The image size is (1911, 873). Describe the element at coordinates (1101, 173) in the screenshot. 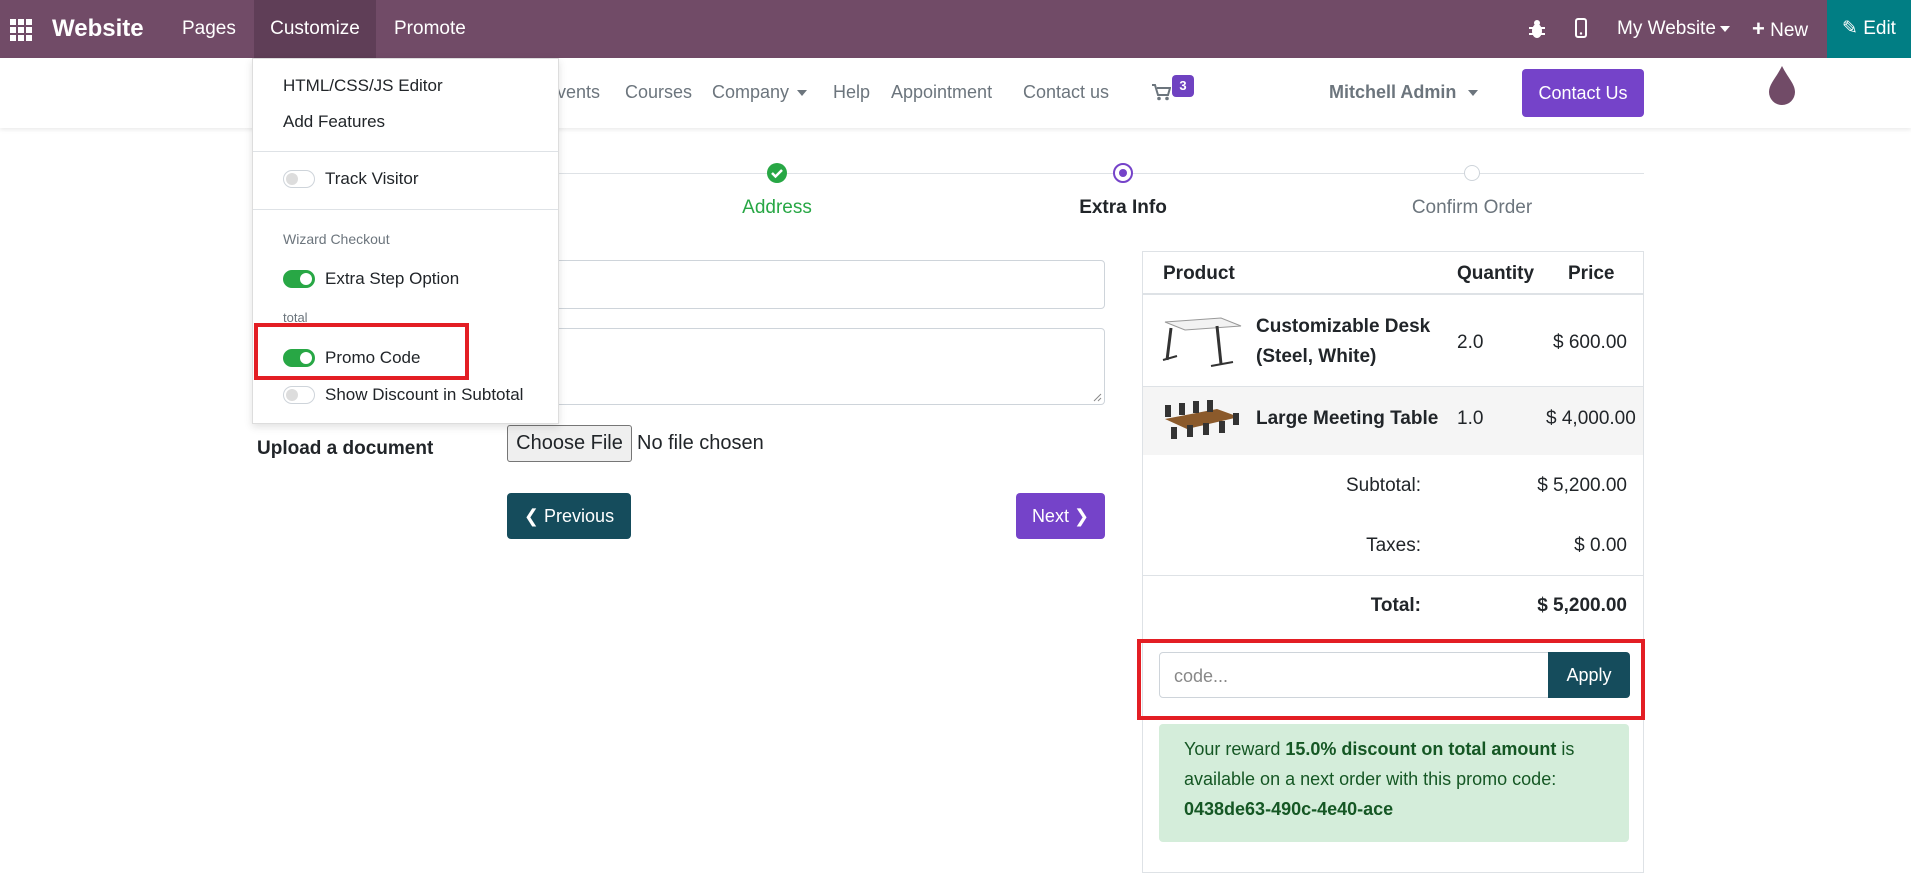

I see `steps-progress-line` at that location.